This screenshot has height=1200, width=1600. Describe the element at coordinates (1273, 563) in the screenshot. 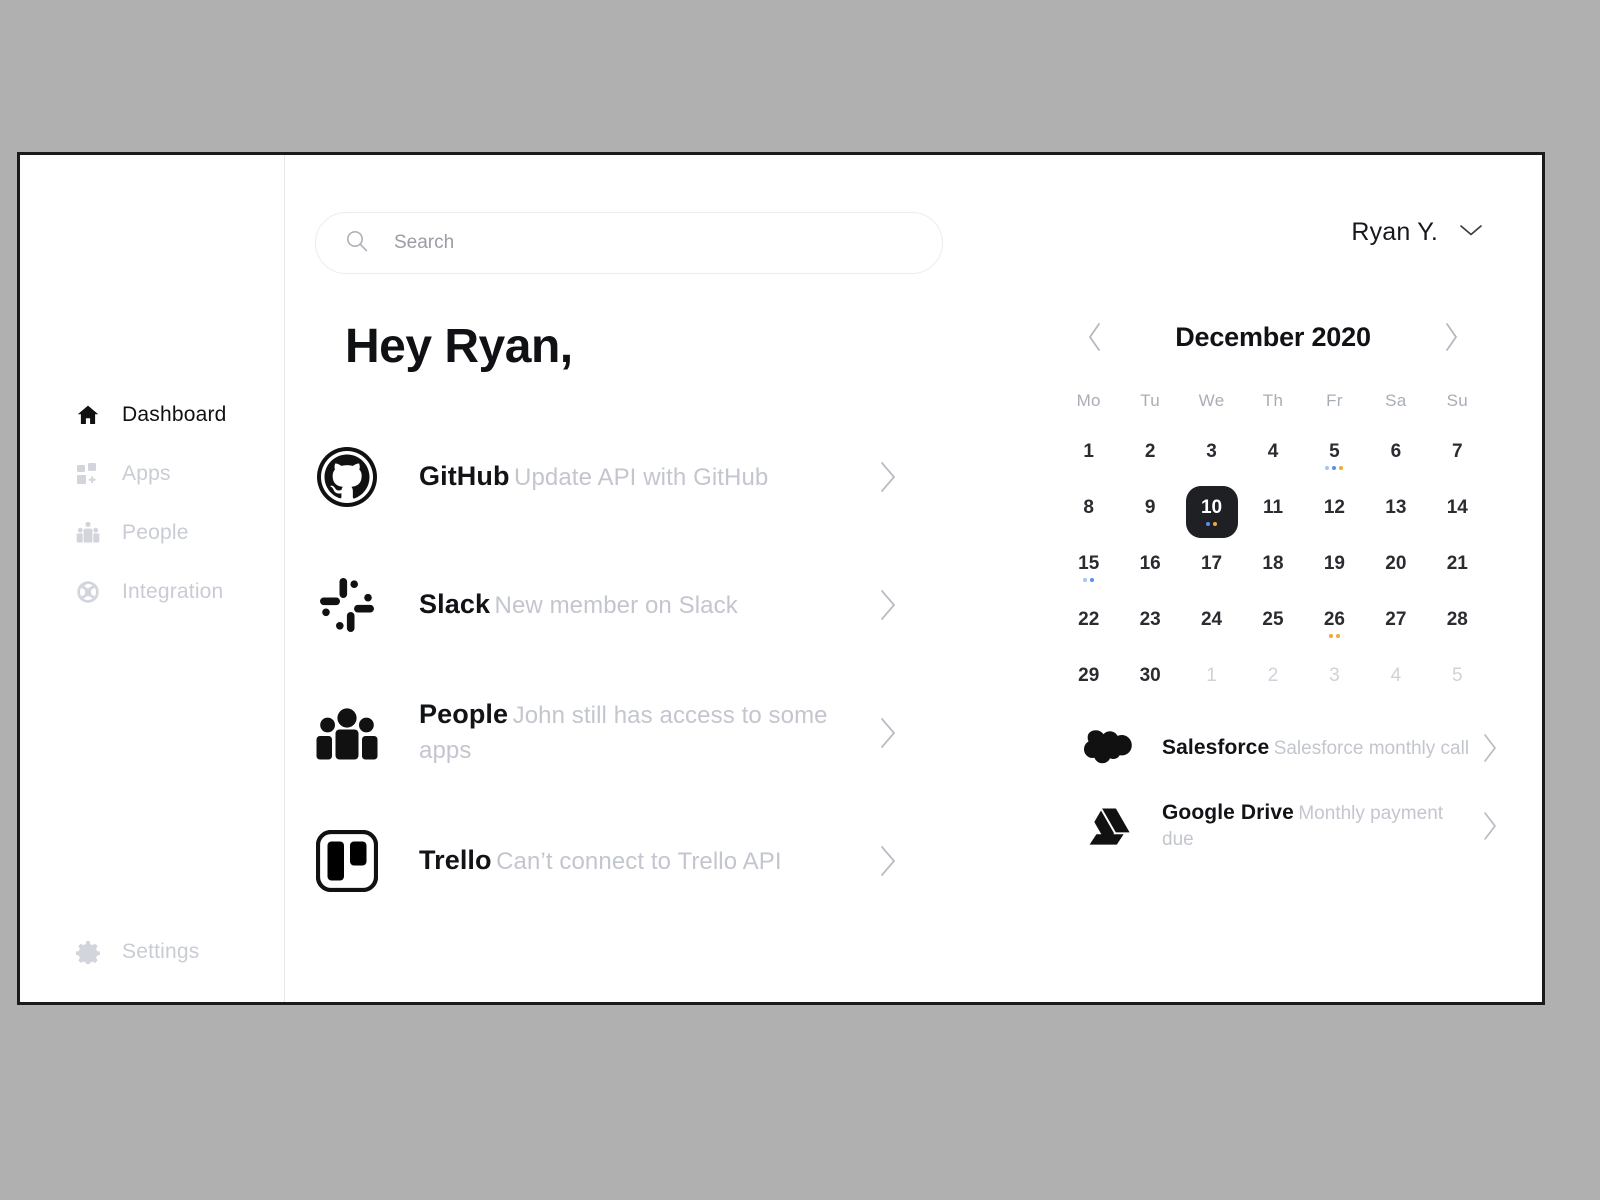

I see `calendar-day-number: 18` at that location.